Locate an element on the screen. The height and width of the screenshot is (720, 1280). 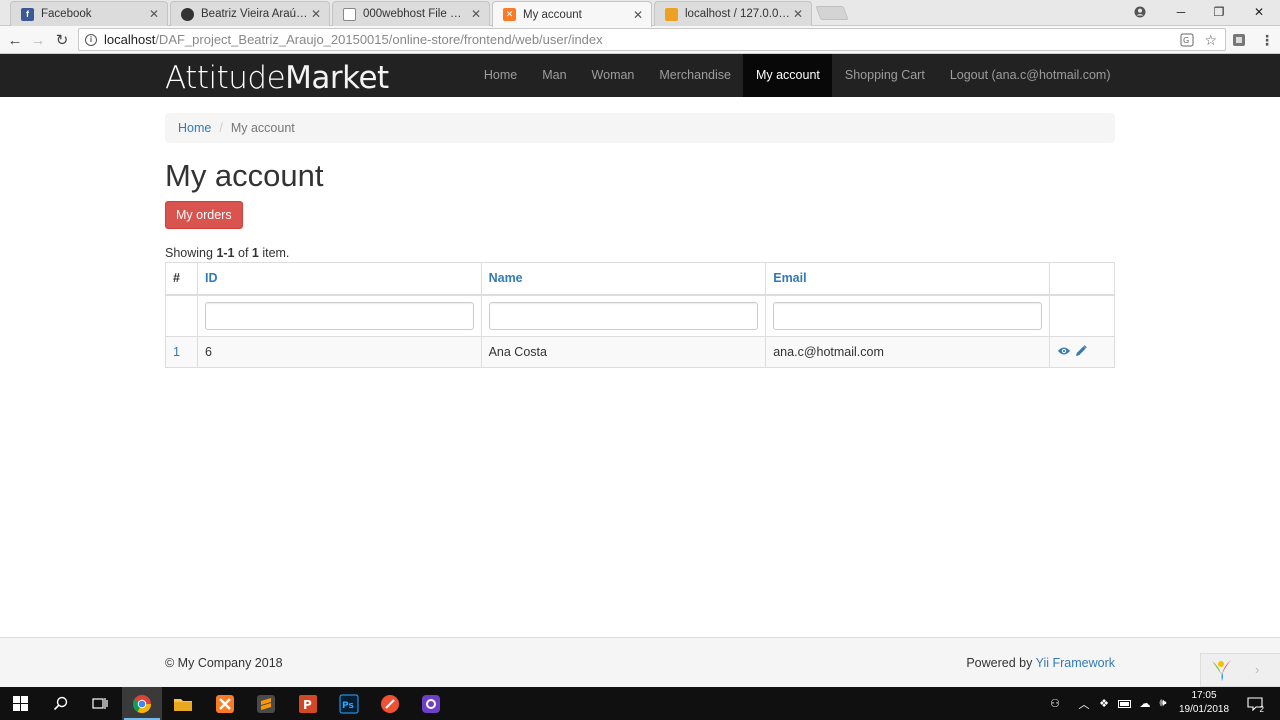
brand-part-2: Market is located at coordinates (337, 78).